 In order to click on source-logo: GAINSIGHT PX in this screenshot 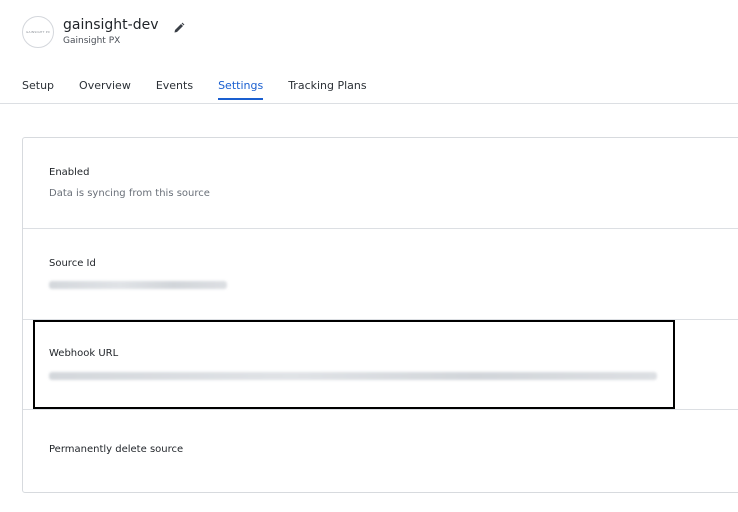, I will do `click(38, 32)`.